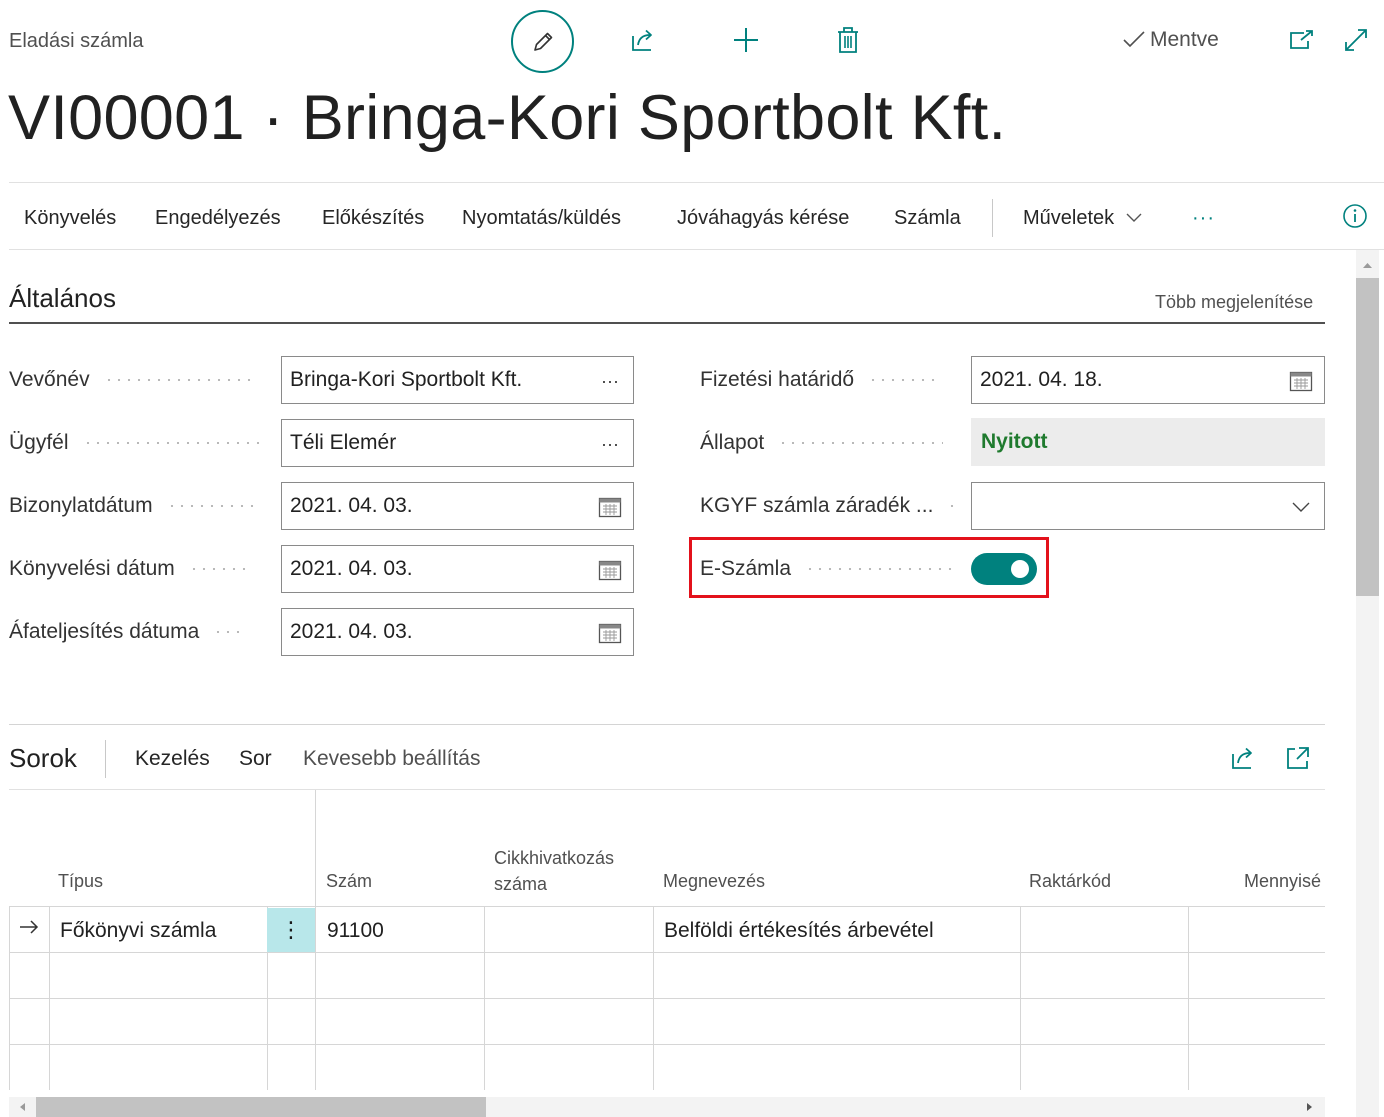 The width and height of the screenshot is (1384, 1117). What do you see at coordinates (1203, 218) in the screenshot?
I see `more-options-button: ···` at bounding box center [1203, 218].